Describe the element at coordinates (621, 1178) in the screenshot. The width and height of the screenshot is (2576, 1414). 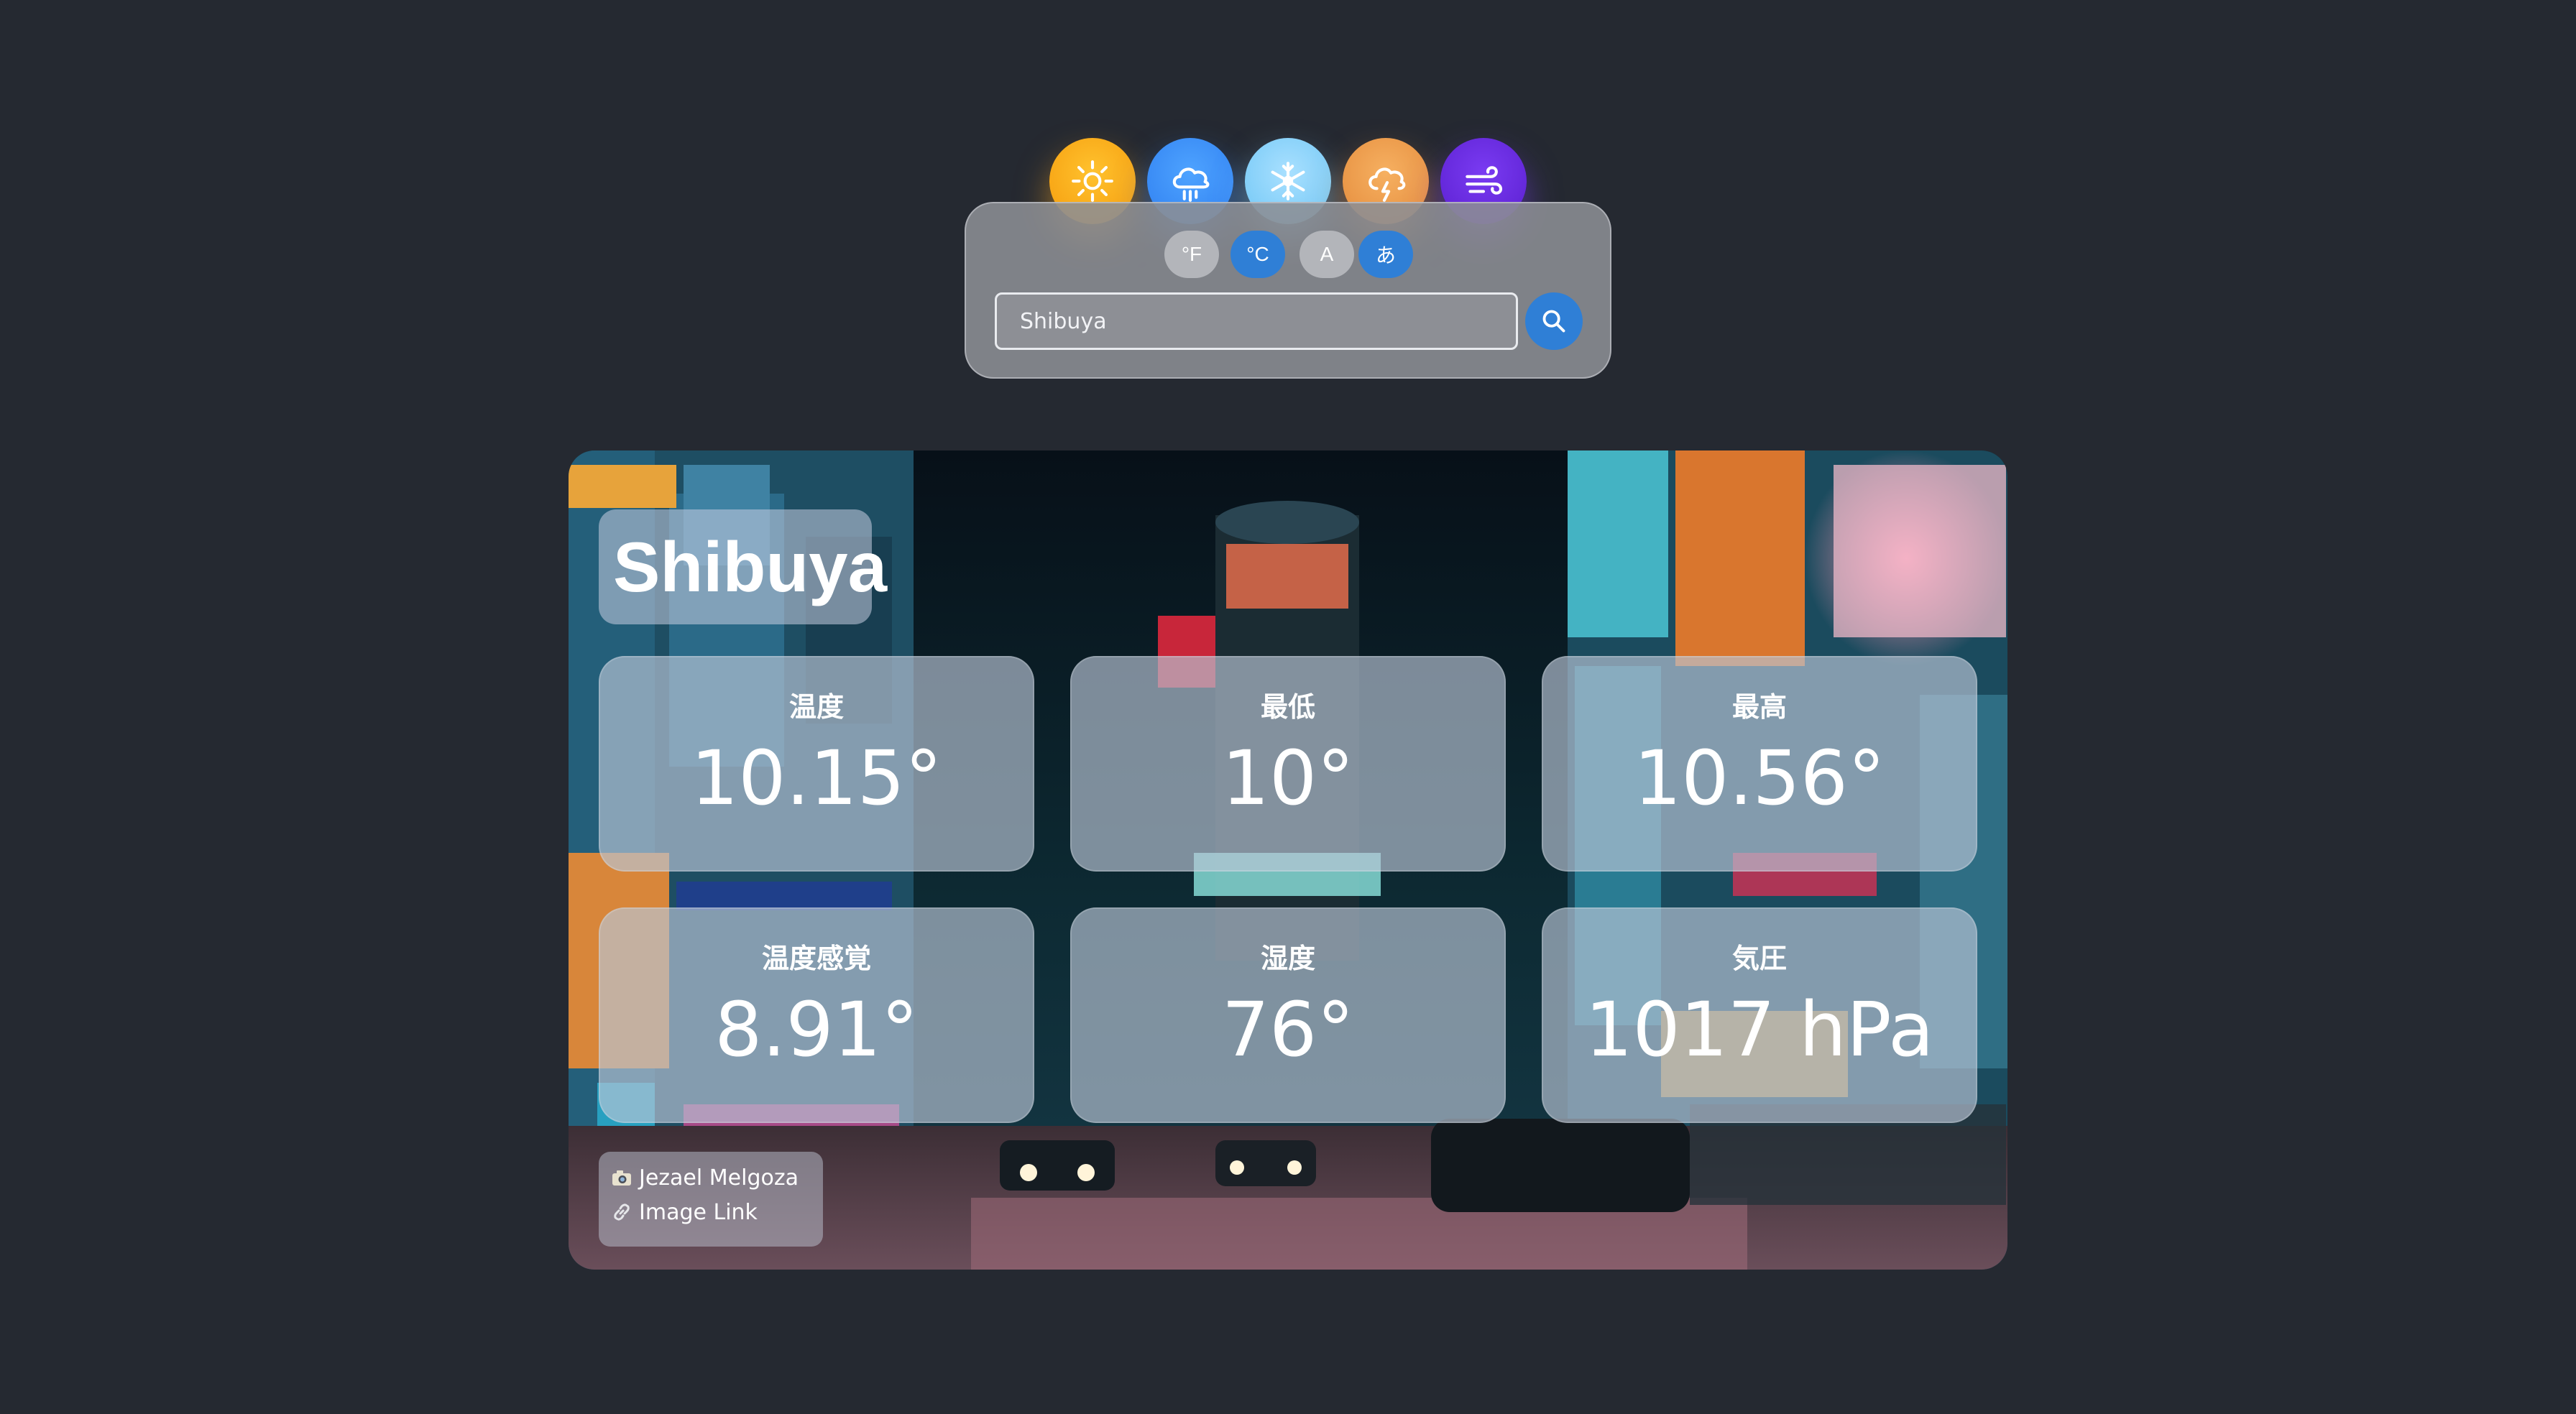
I see `camera-icon` at that location.